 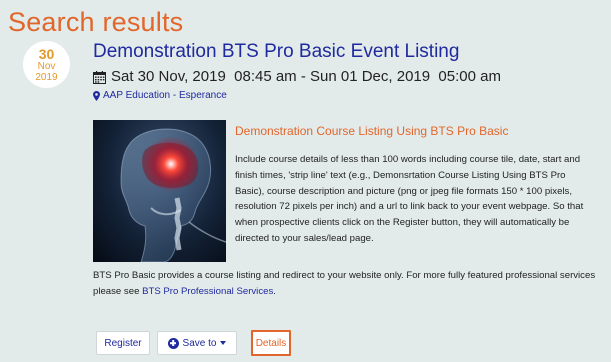 I want to click on register-button-label: Register, so click(x=123, y=343).